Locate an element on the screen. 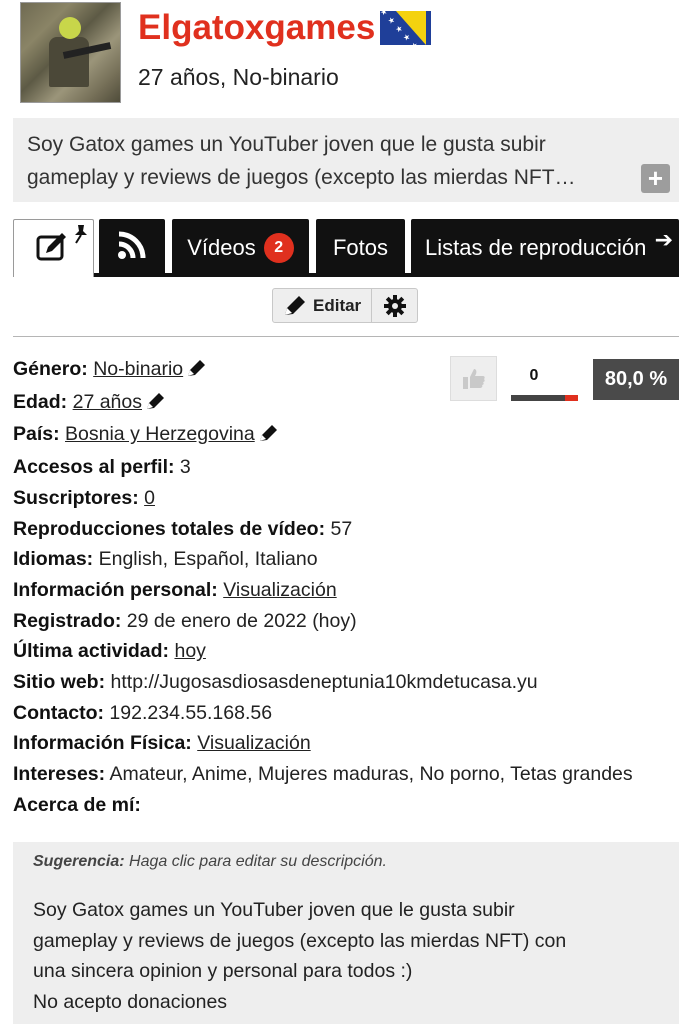 Image resolution: width=691 pixels, height=1024 pixels. field-label: Reproducciones totales de vídeo: is located at coordinates (169, 528).